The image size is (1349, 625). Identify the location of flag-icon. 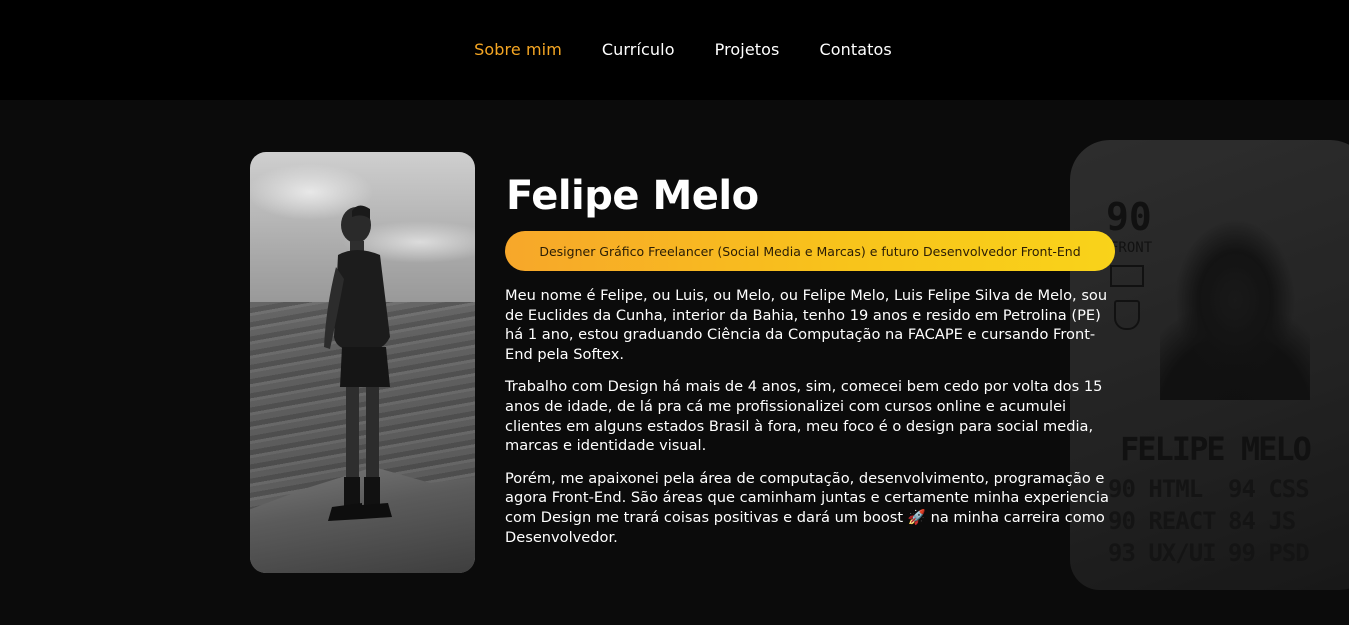
(1127, 276).